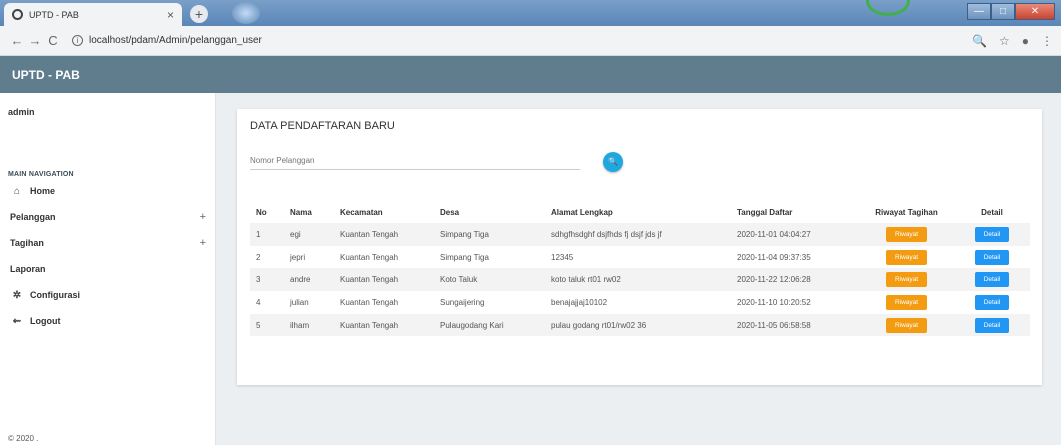  Describe the element at coordinates (45, 321) in the screenshot. I see `sidebar-item-label: Logout` at that location.